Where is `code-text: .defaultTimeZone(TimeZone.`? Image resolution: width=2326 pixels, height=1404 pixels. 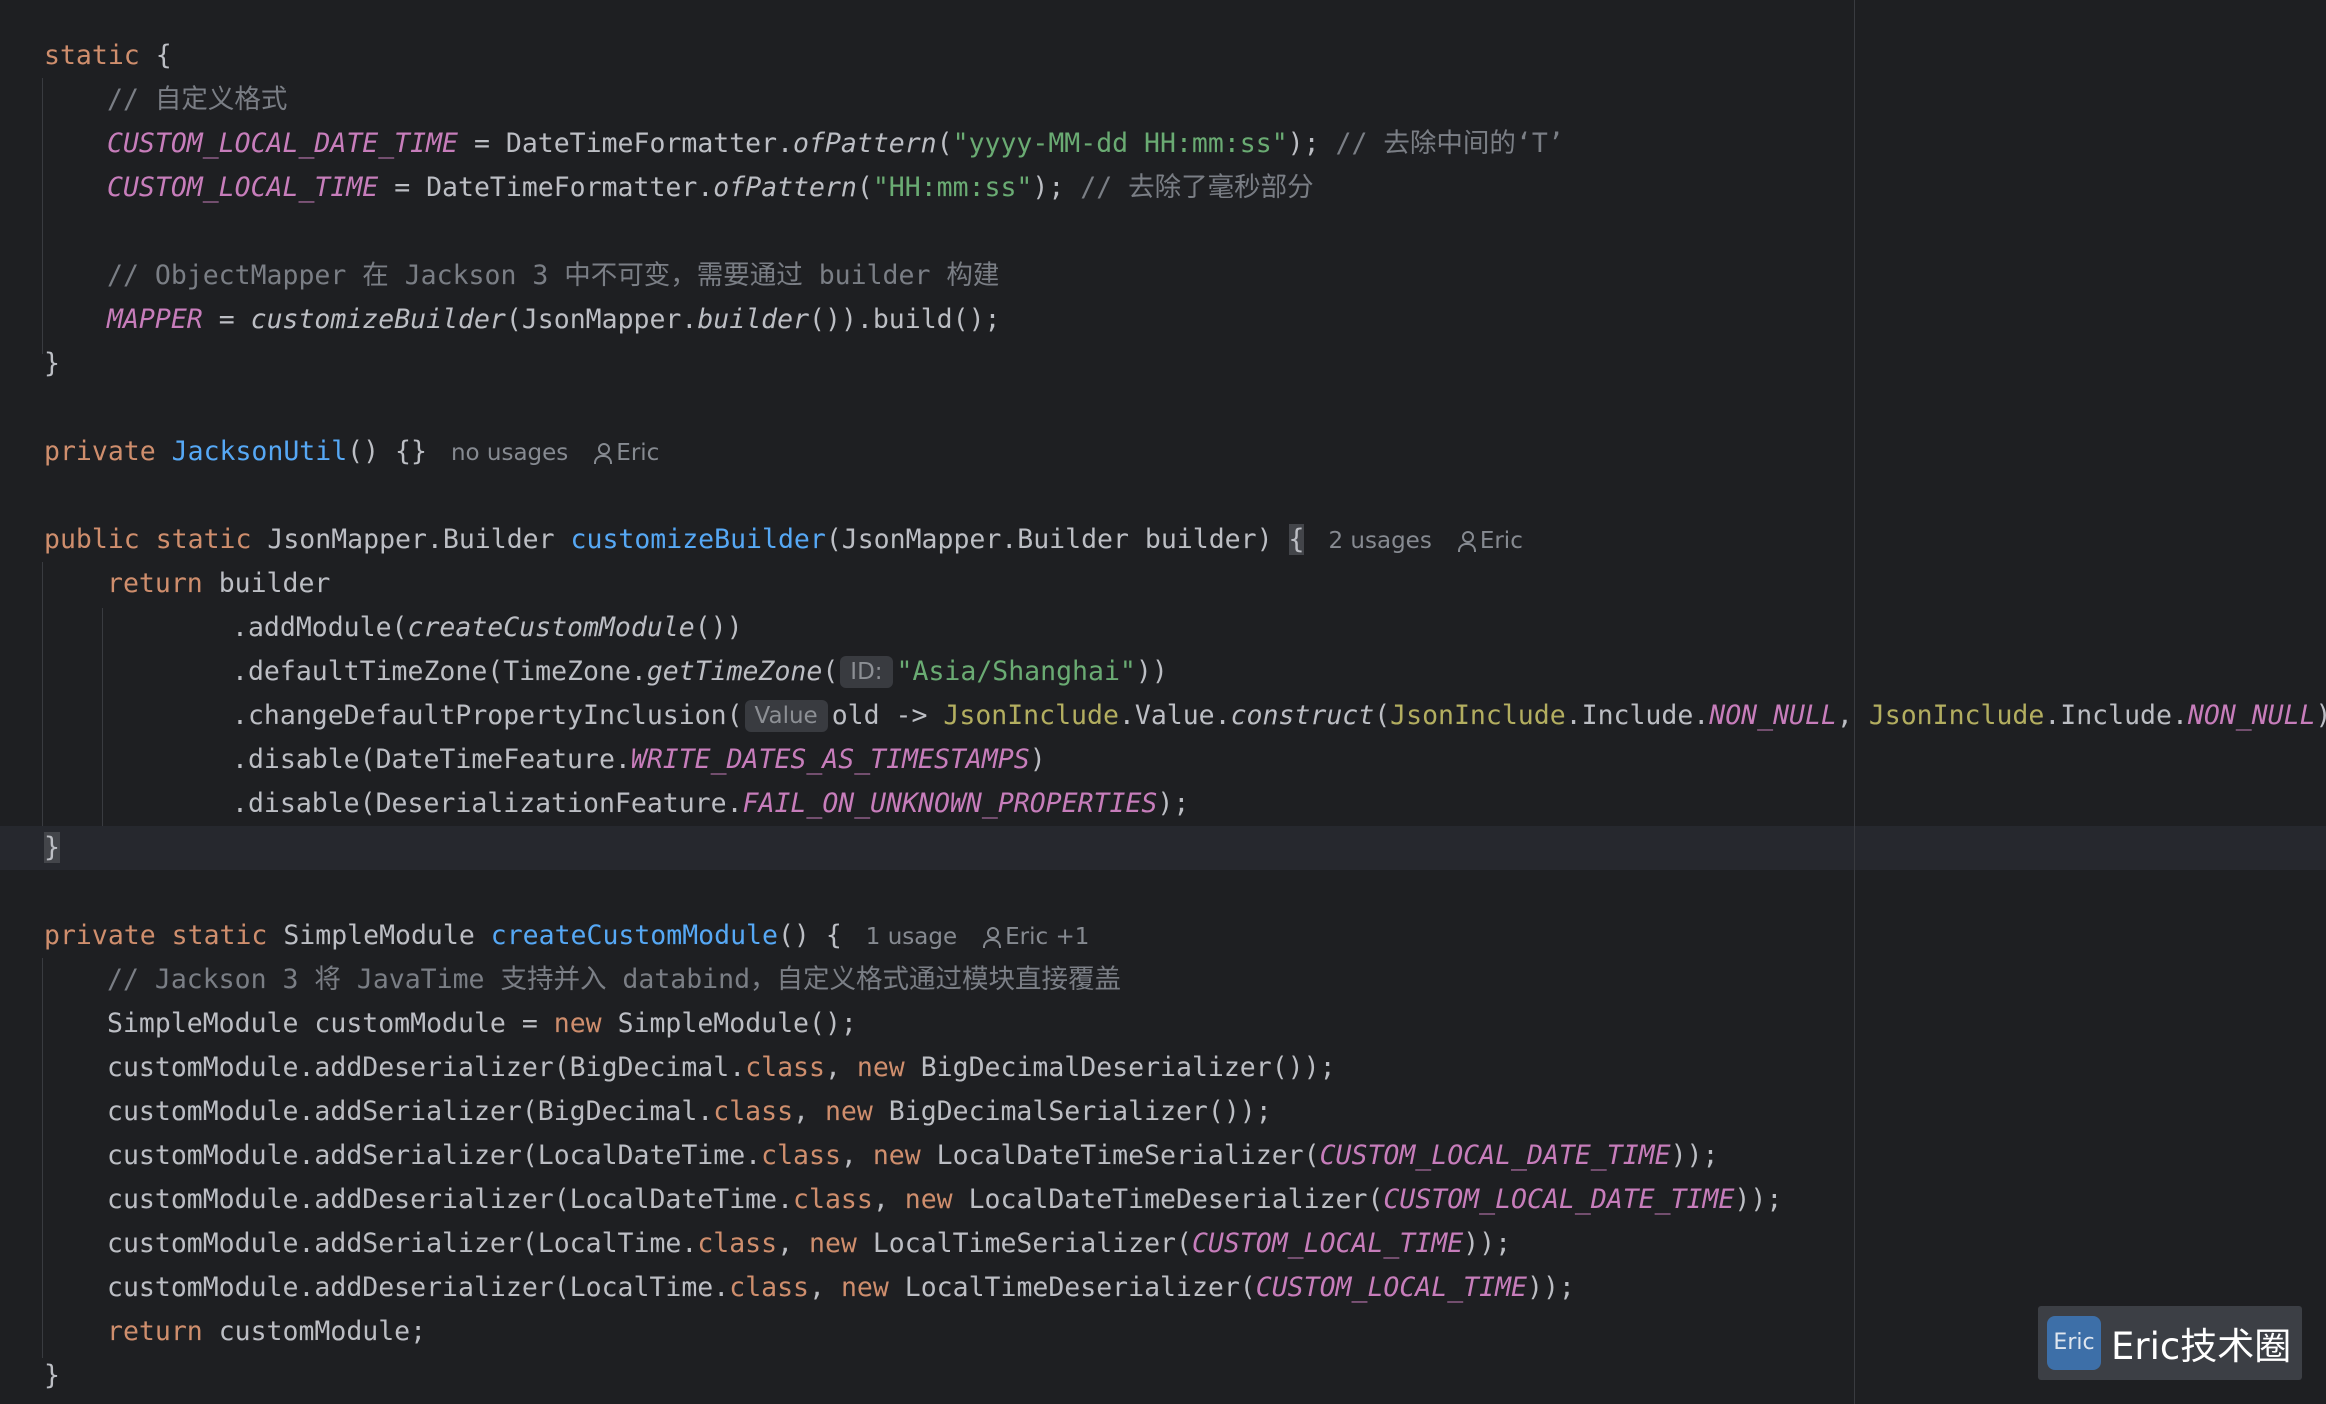 code-text: .defaultTimeZone(TimeZone. is located at coordinates (439, 671).